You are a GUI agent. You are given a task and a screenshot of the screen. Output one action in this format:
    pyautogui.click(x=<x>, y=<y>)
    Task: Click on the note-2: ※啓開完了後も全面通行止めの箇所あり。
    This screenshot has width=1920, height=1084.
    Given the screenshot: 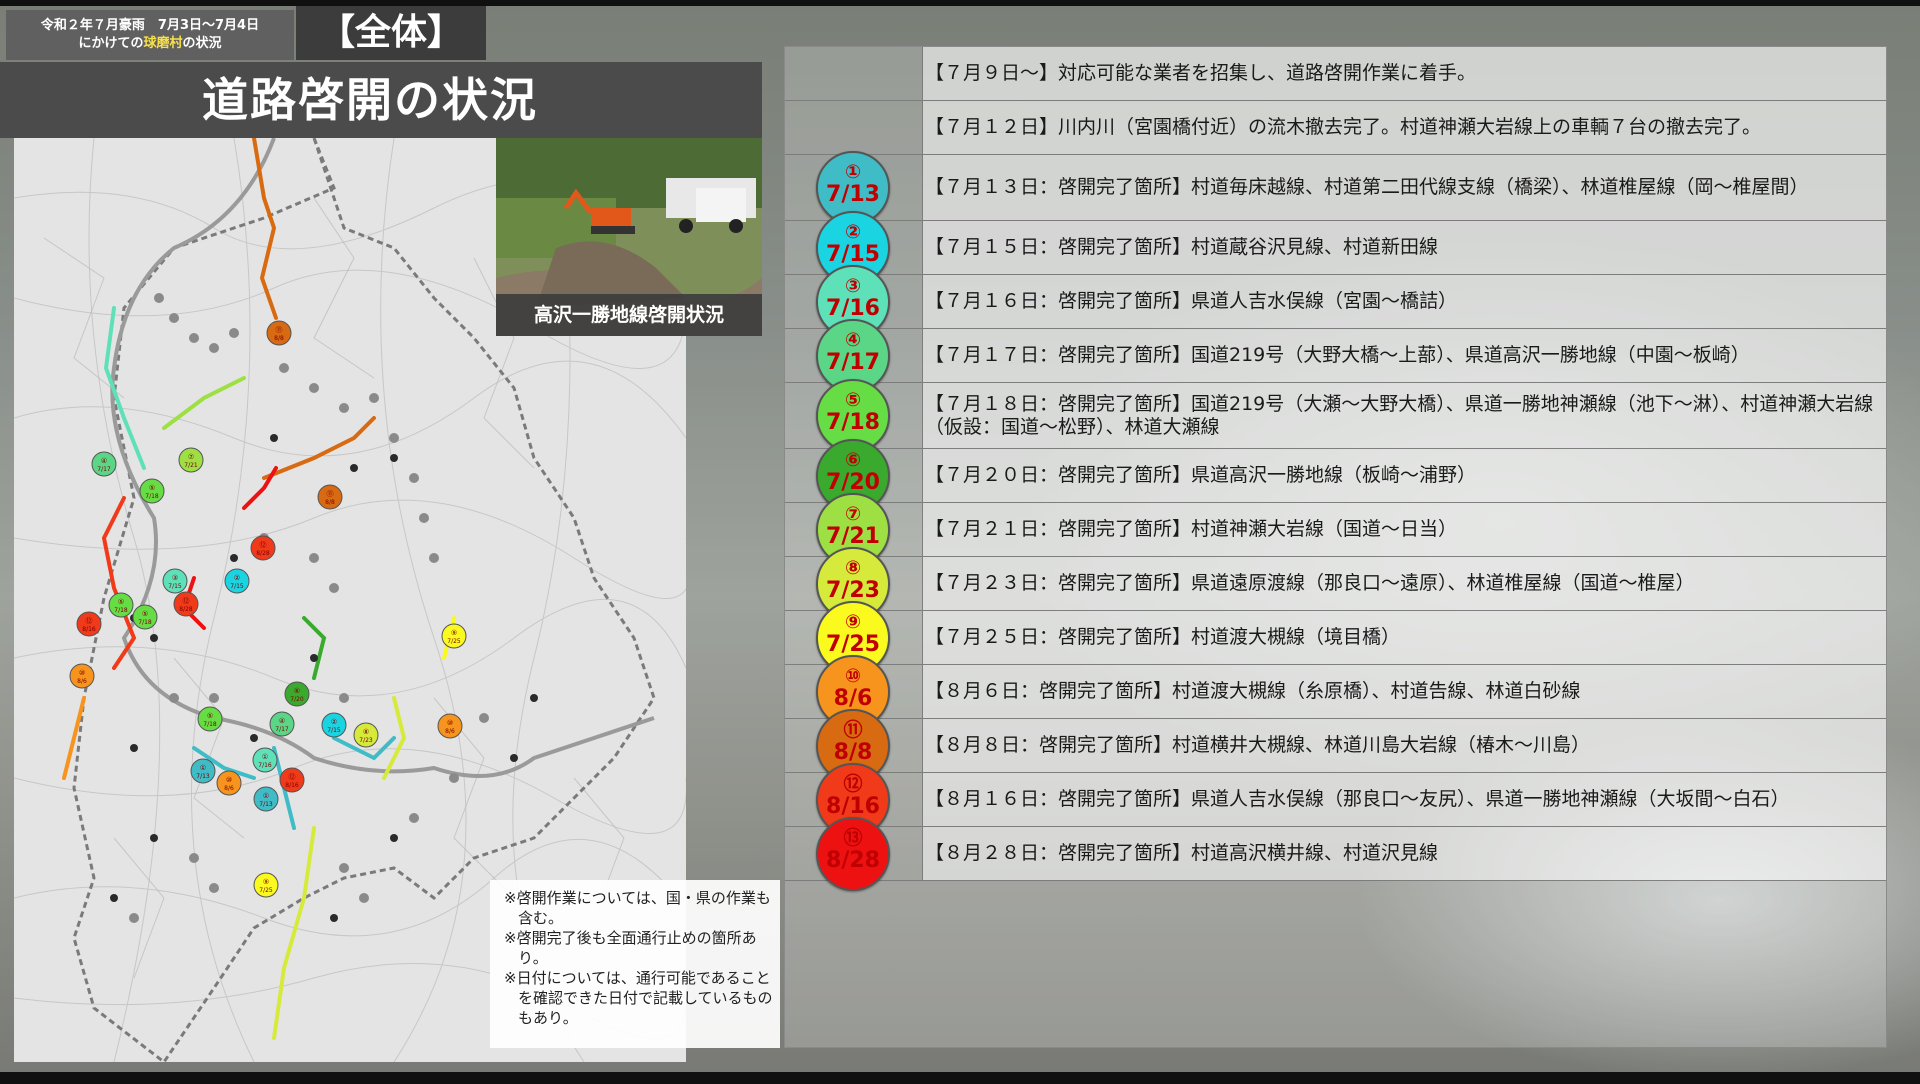 What is the action you would take?
    pyautogui.click(x=630, y=948)
    